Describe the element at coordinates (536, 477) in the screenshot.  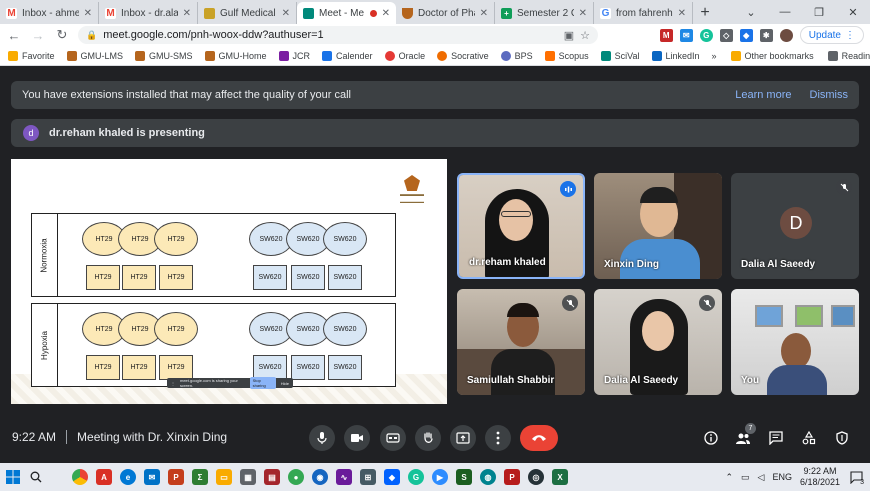
I see `steam-icon: ◎` at that location.